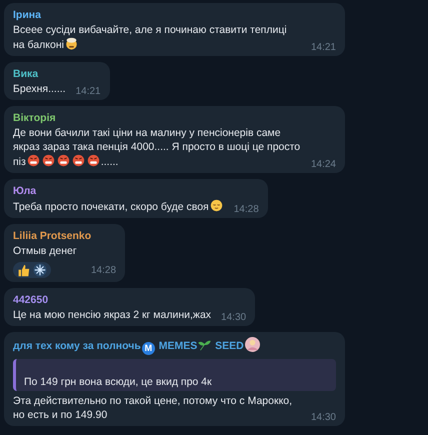 This screenshot has width=428, height=435. I want to click on reaction-pill, so click(32, 270).